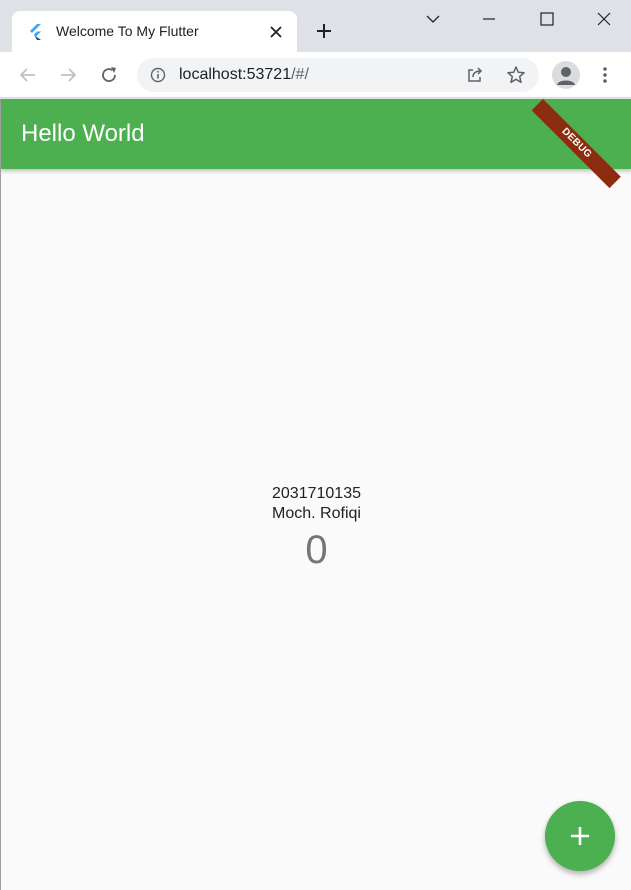  I want to click on share-icon, so click(475, 75).